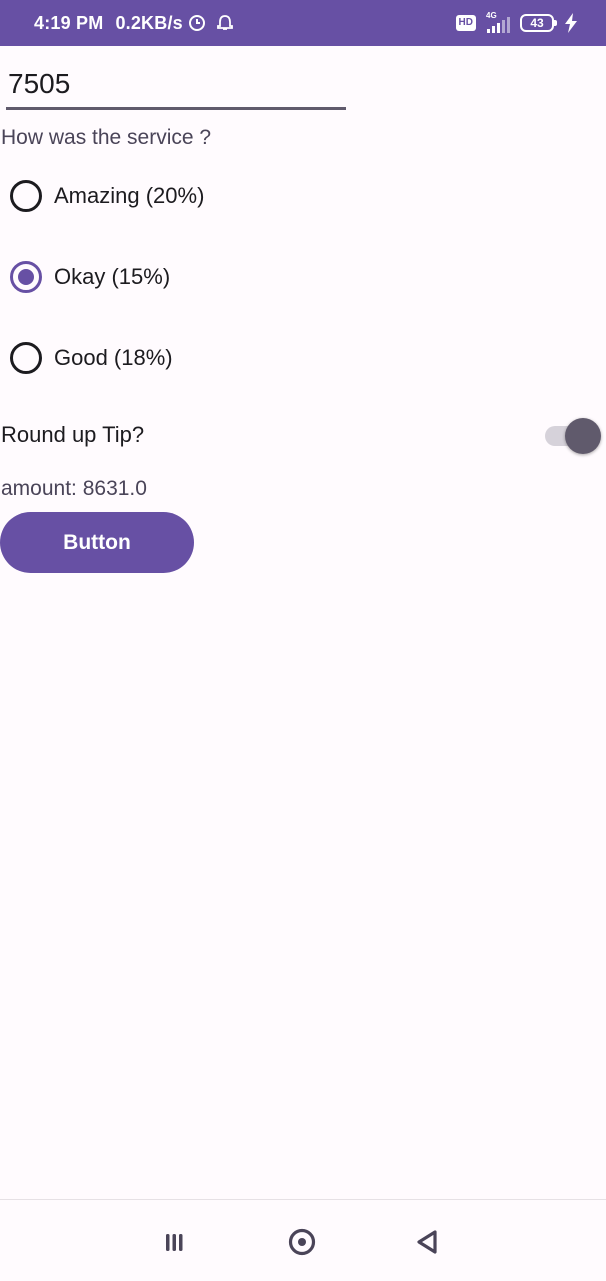 This screenshot has height=1281, width=606. I want to click on navigation-bar, so click(303, 1240).